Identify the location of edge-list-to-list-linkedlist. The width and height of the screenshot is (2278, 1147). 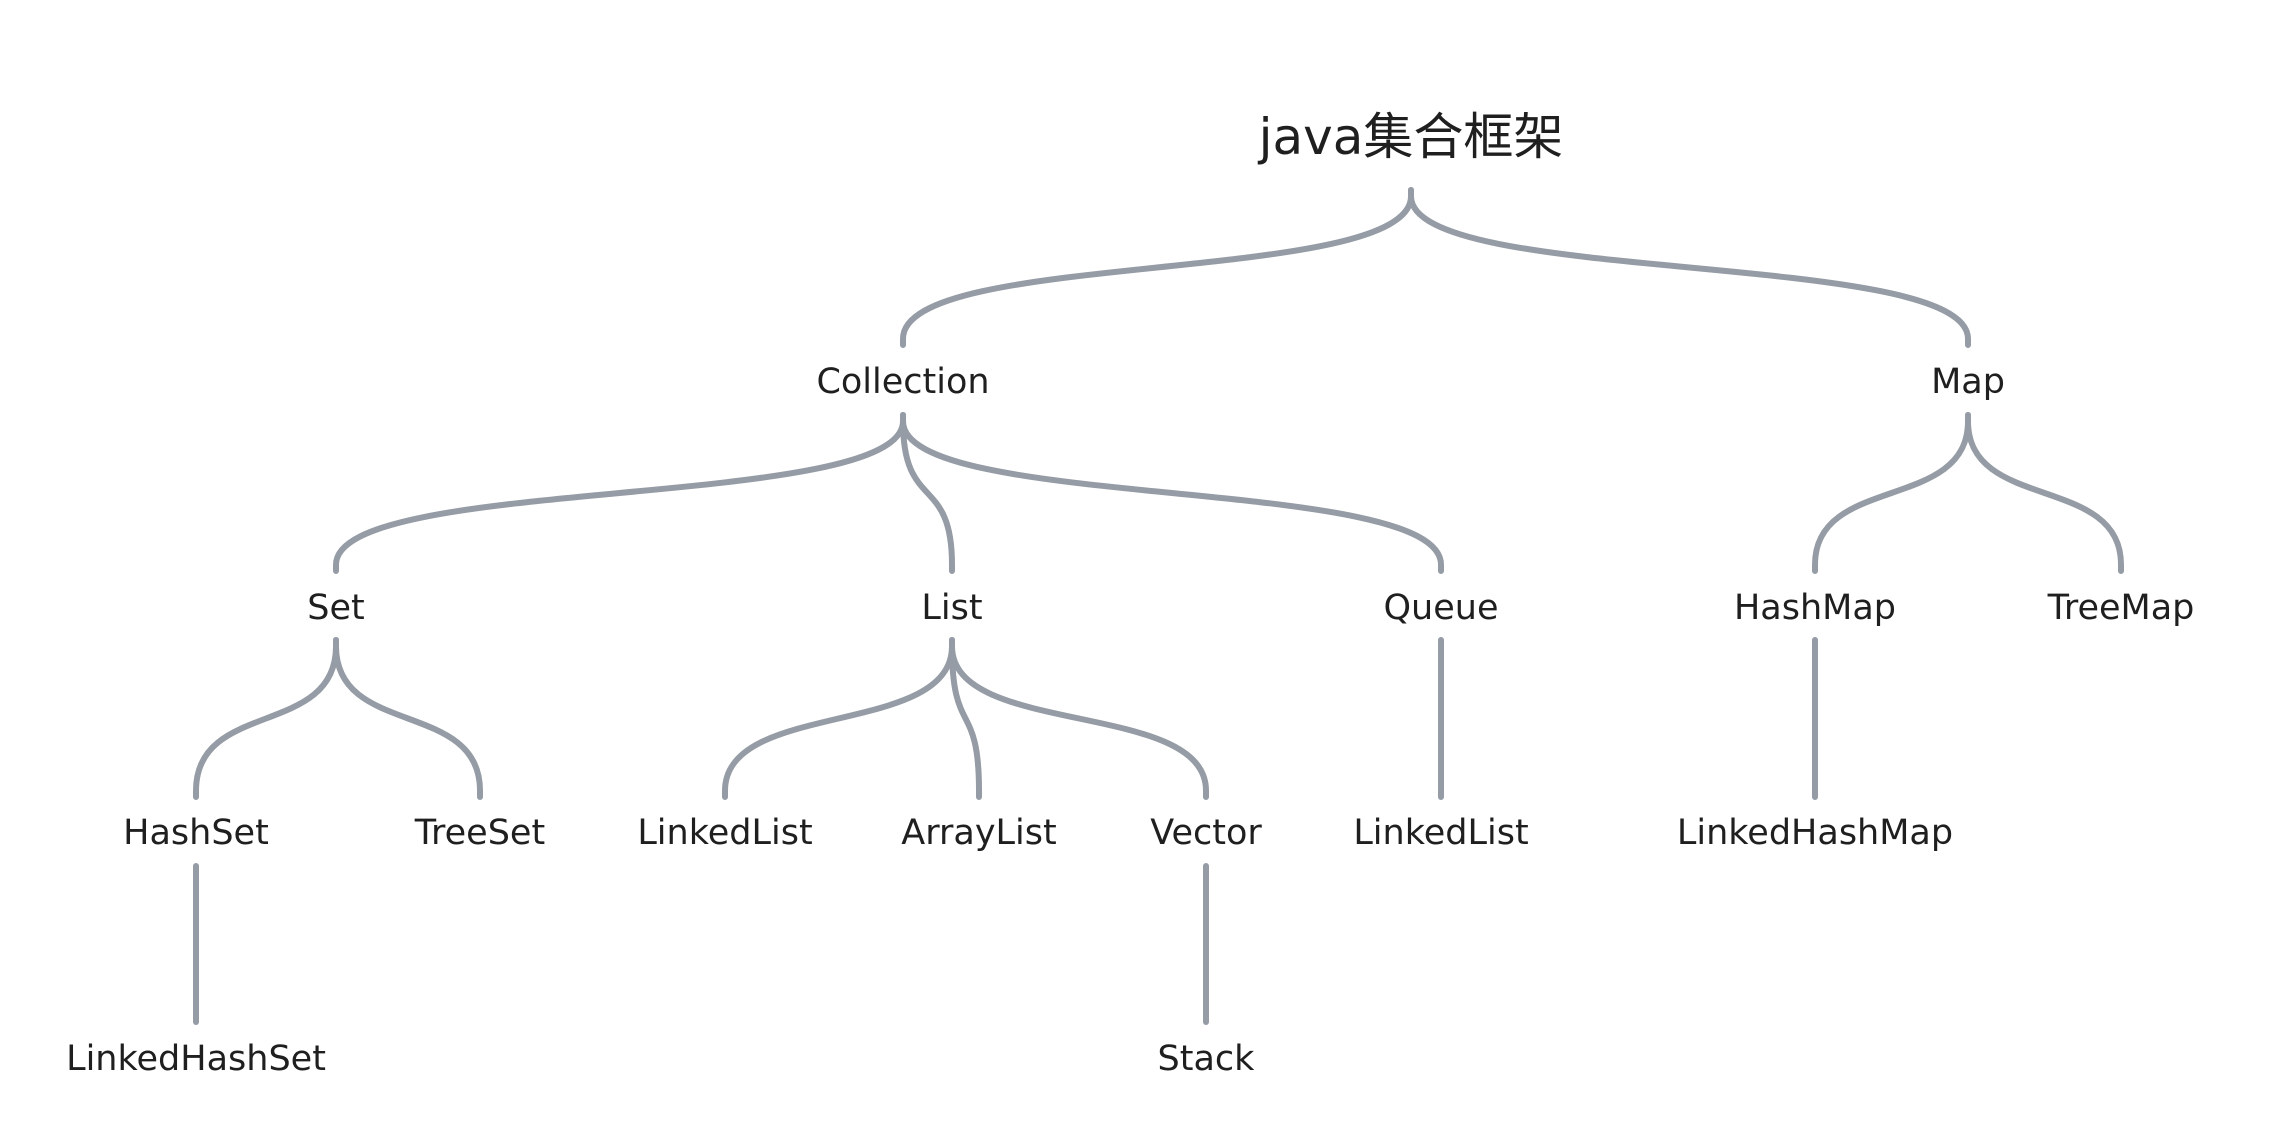
(838, 718).